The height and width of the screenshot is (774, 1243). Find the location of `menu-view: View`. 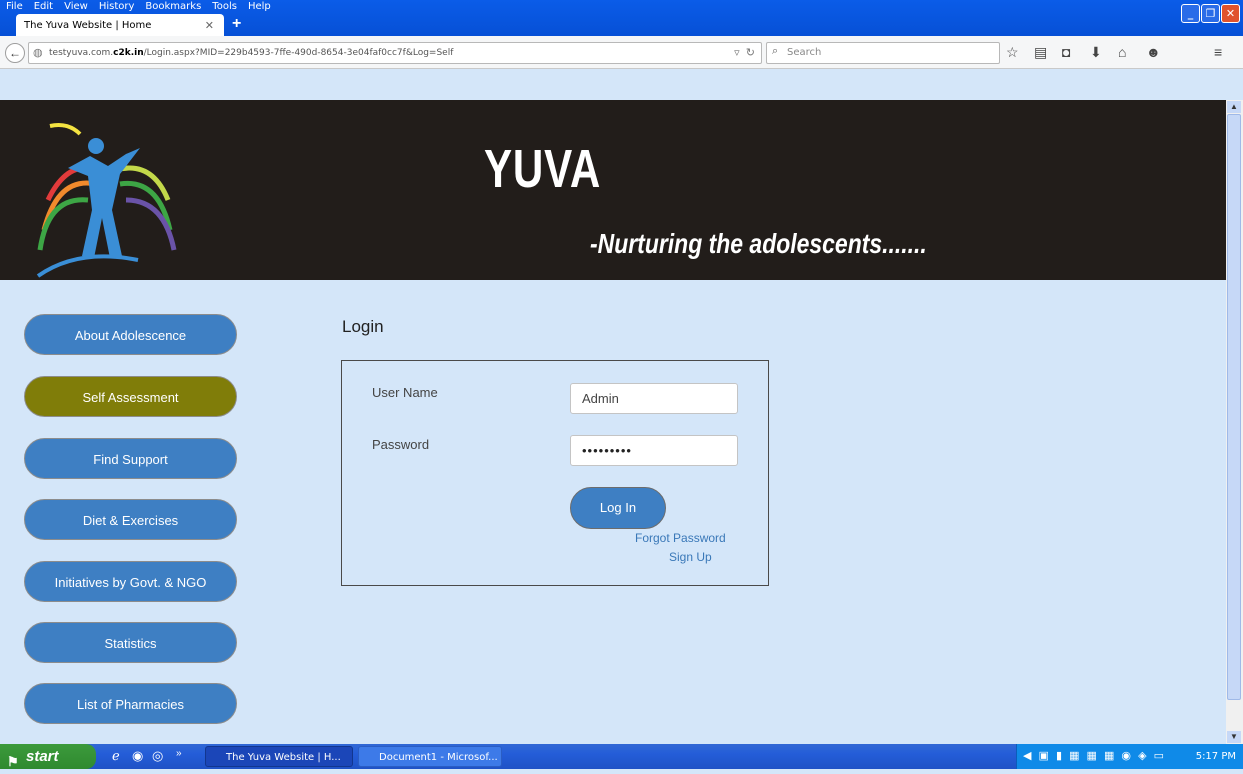

menu-view: View is located at coordinates (76, 7).